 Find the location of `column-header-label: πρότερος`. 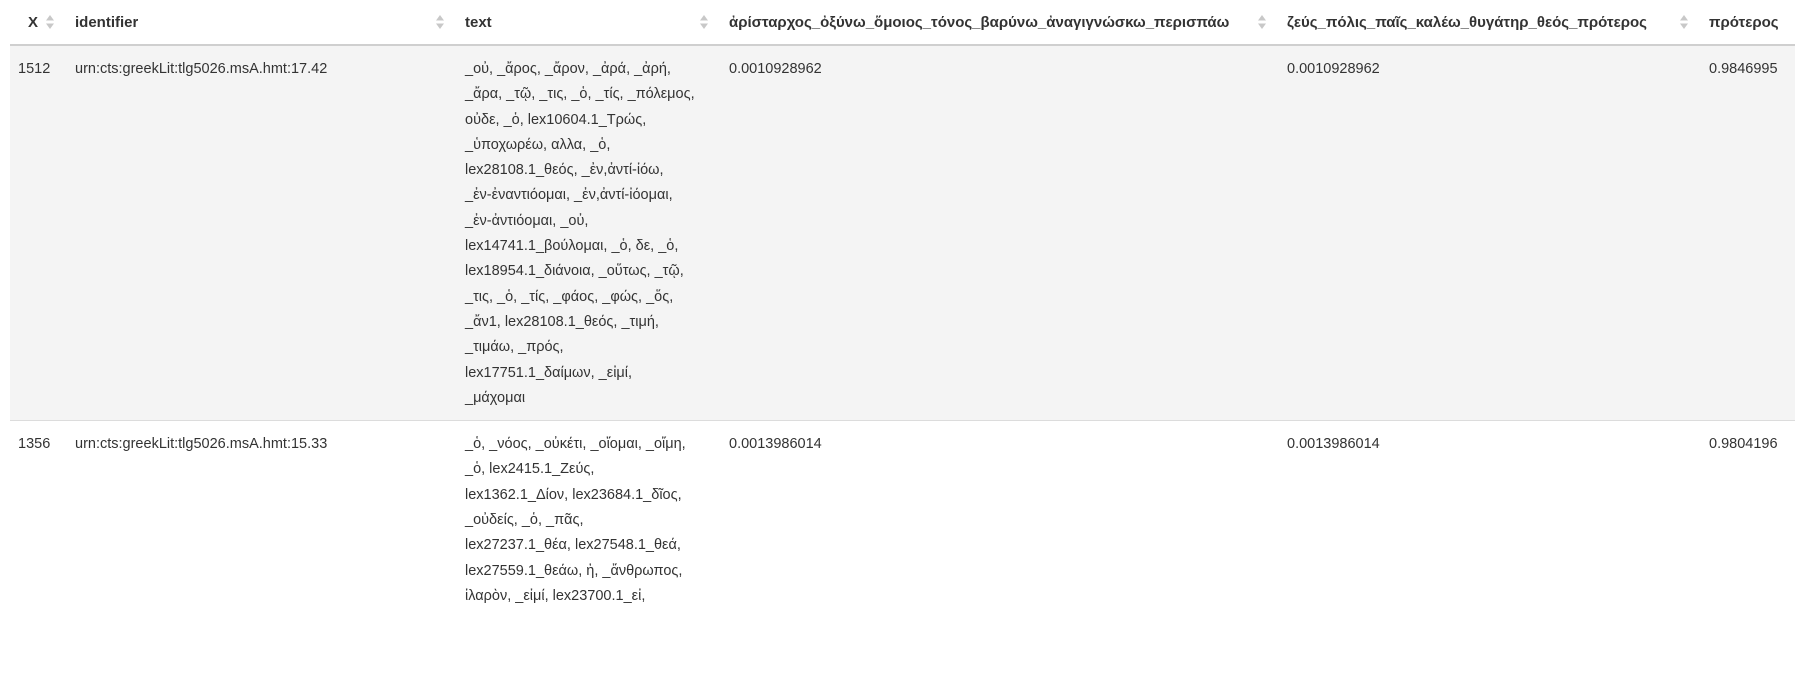

column-header-label: πρότερος is located at coordinates (1744, 22).